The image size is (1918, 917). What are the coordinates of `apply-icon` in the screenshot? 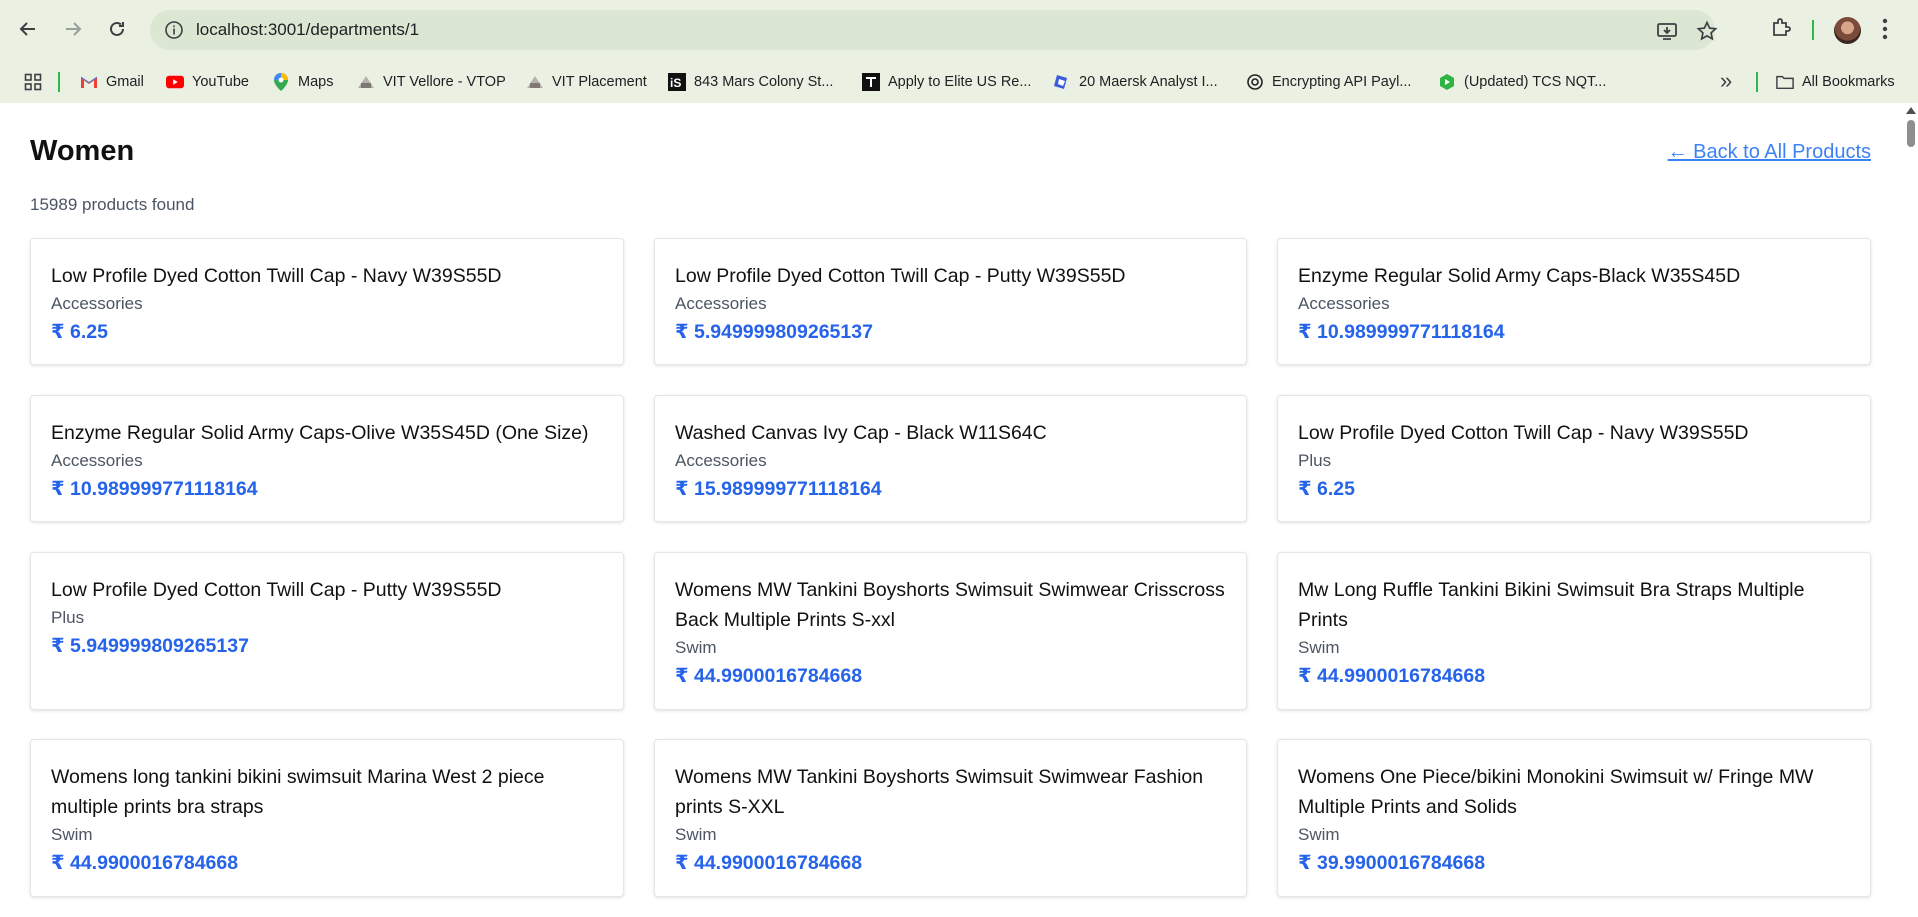 It's located at (871, 82).